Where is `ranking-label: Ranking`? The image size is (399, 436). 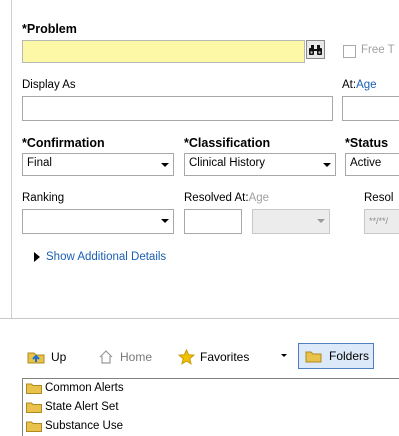
ranking-label: Ranking is located at coordinates (43, 198).